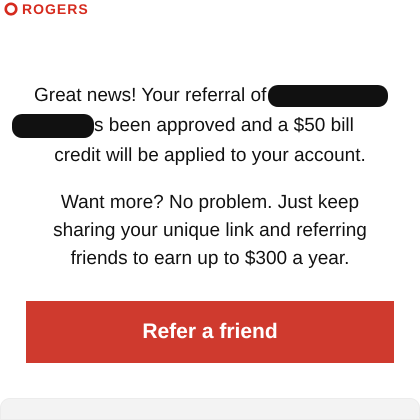 This screenshot has height=420, width=420. I want to click on refer-button: Refer a friend, so click(210, 332).